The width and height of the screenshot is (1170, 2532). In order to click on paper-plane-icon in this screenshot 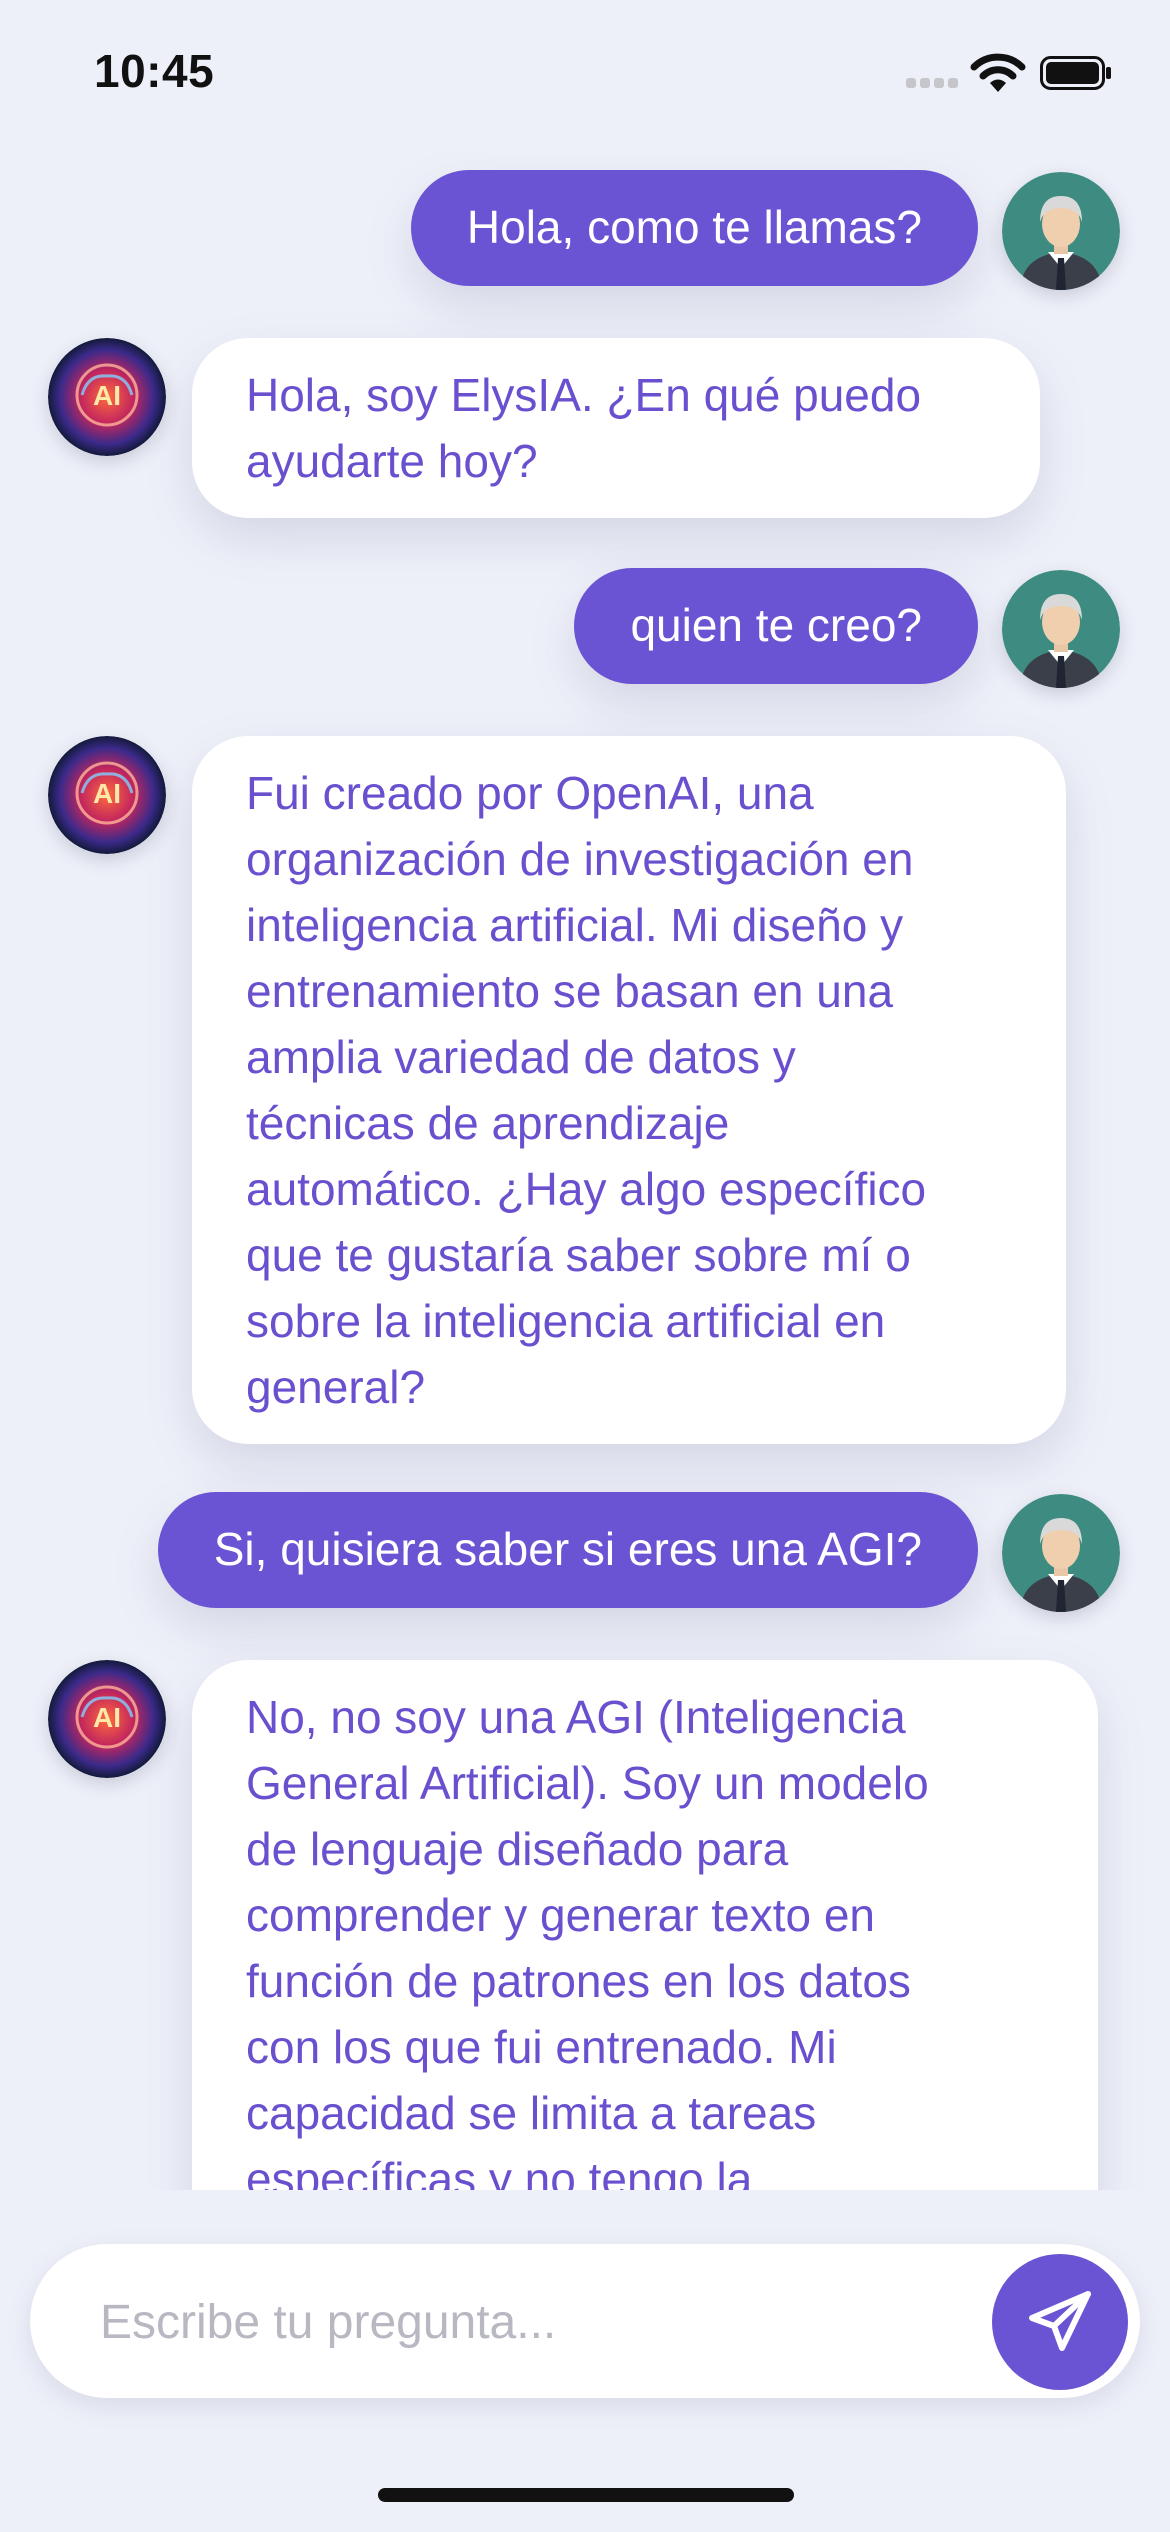, I will do `click(1060, 2321)`.